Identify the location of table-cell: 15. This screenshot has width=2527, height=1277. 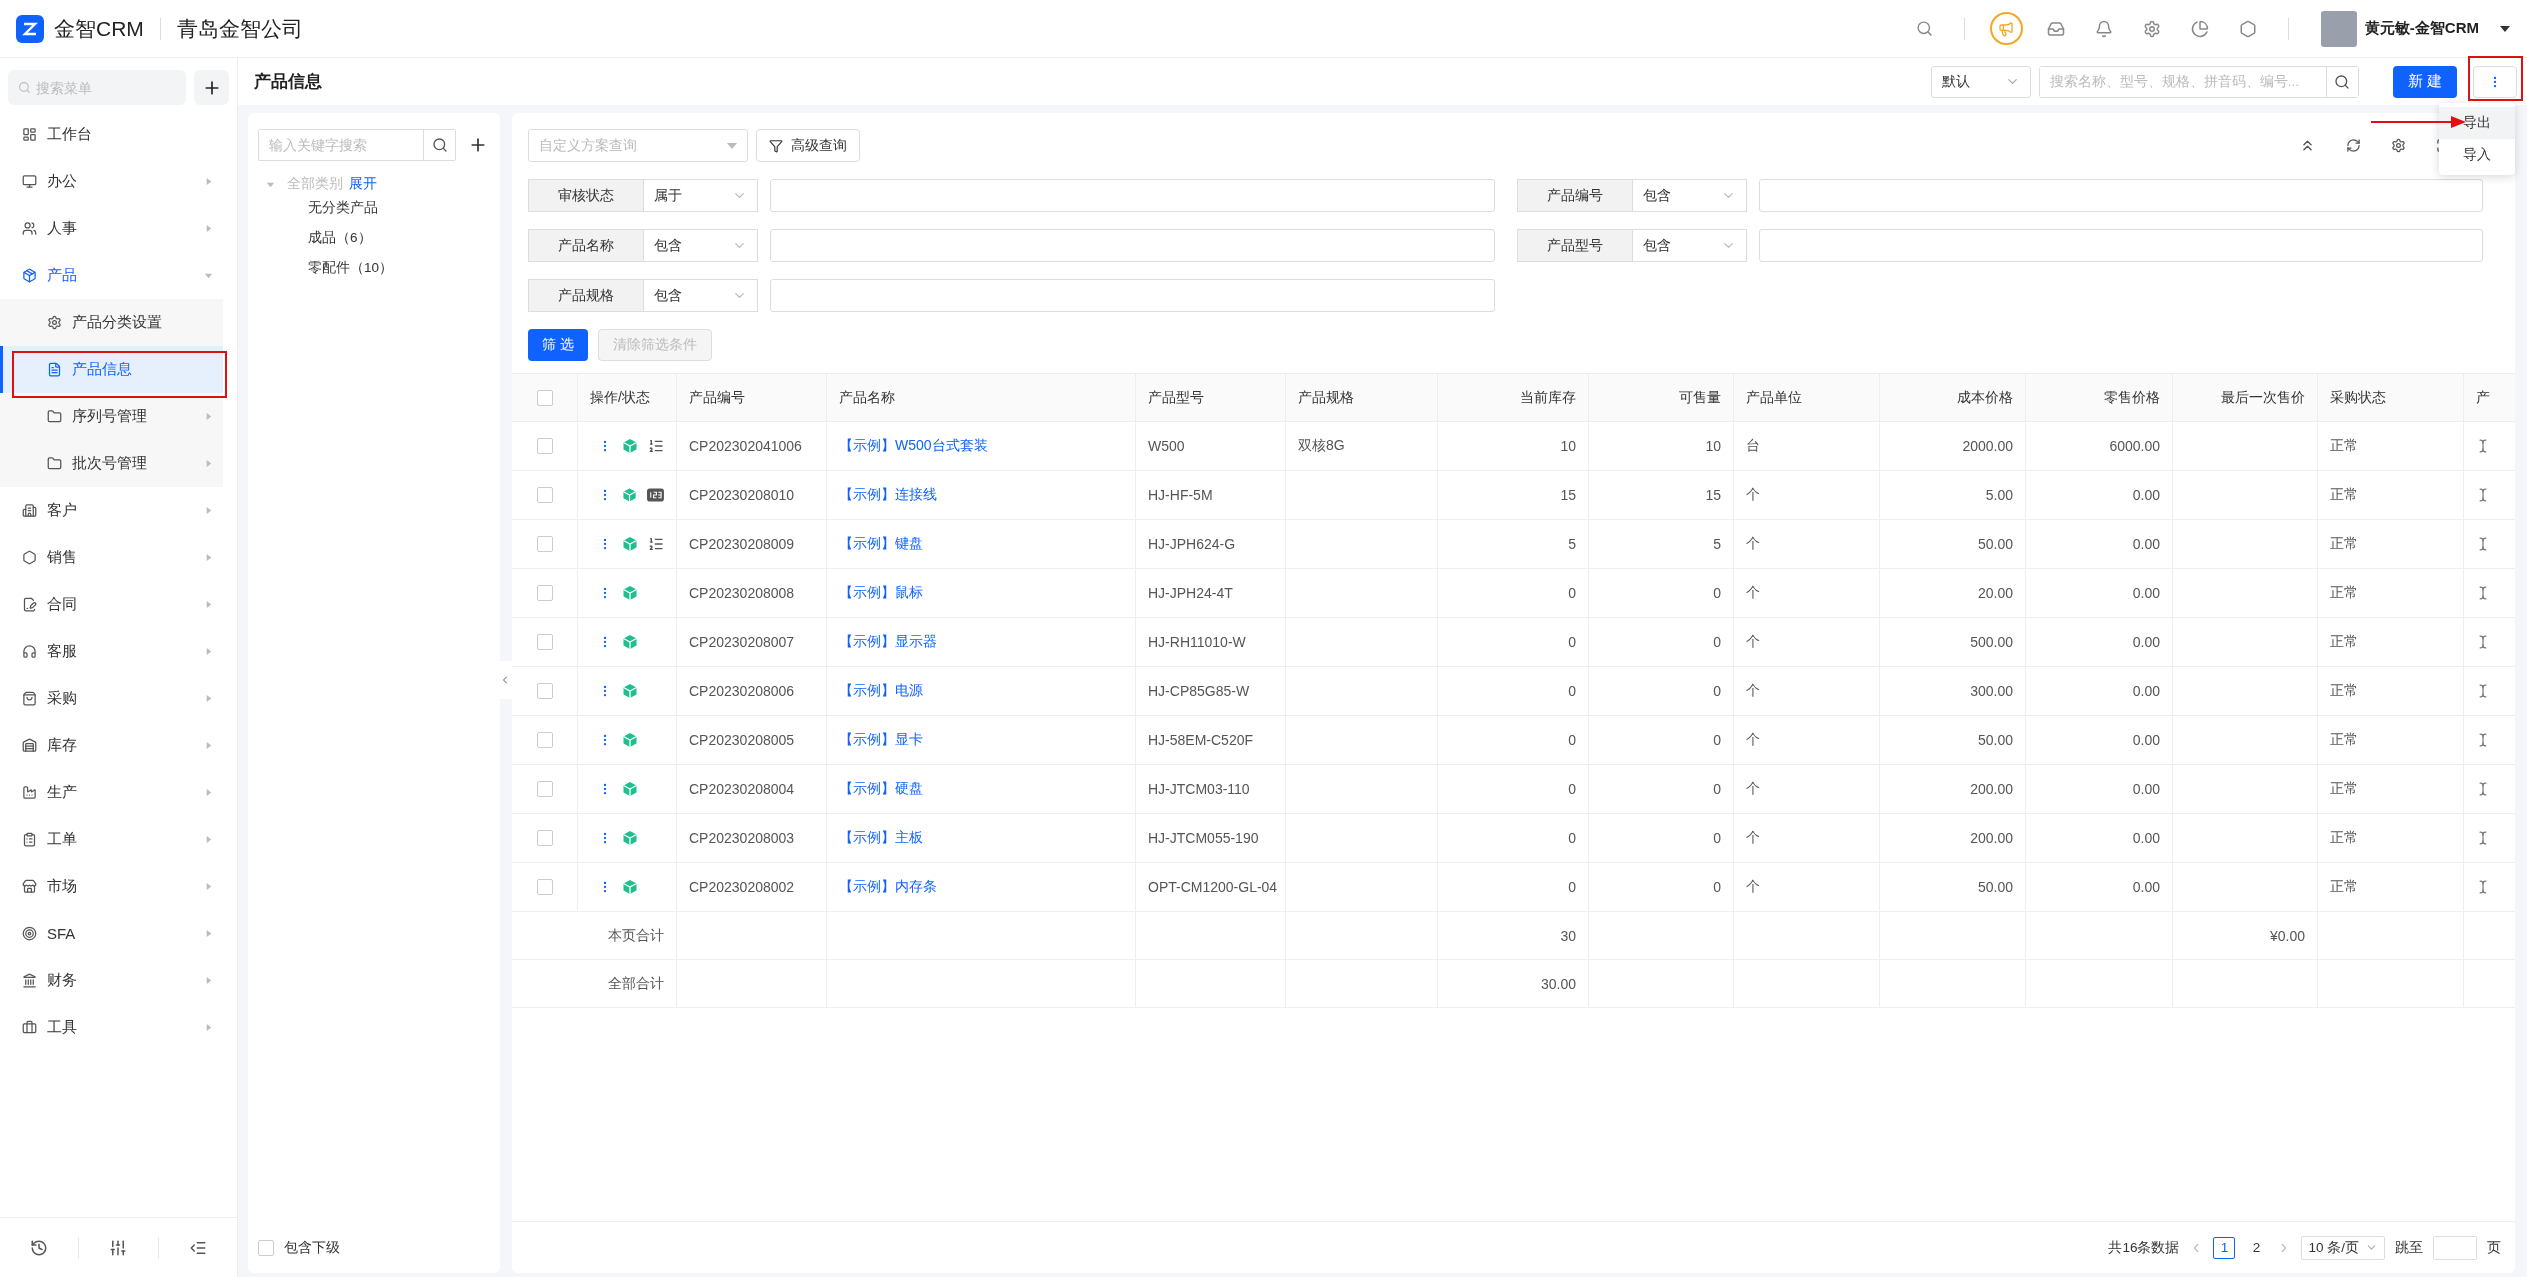
(1513, 495).